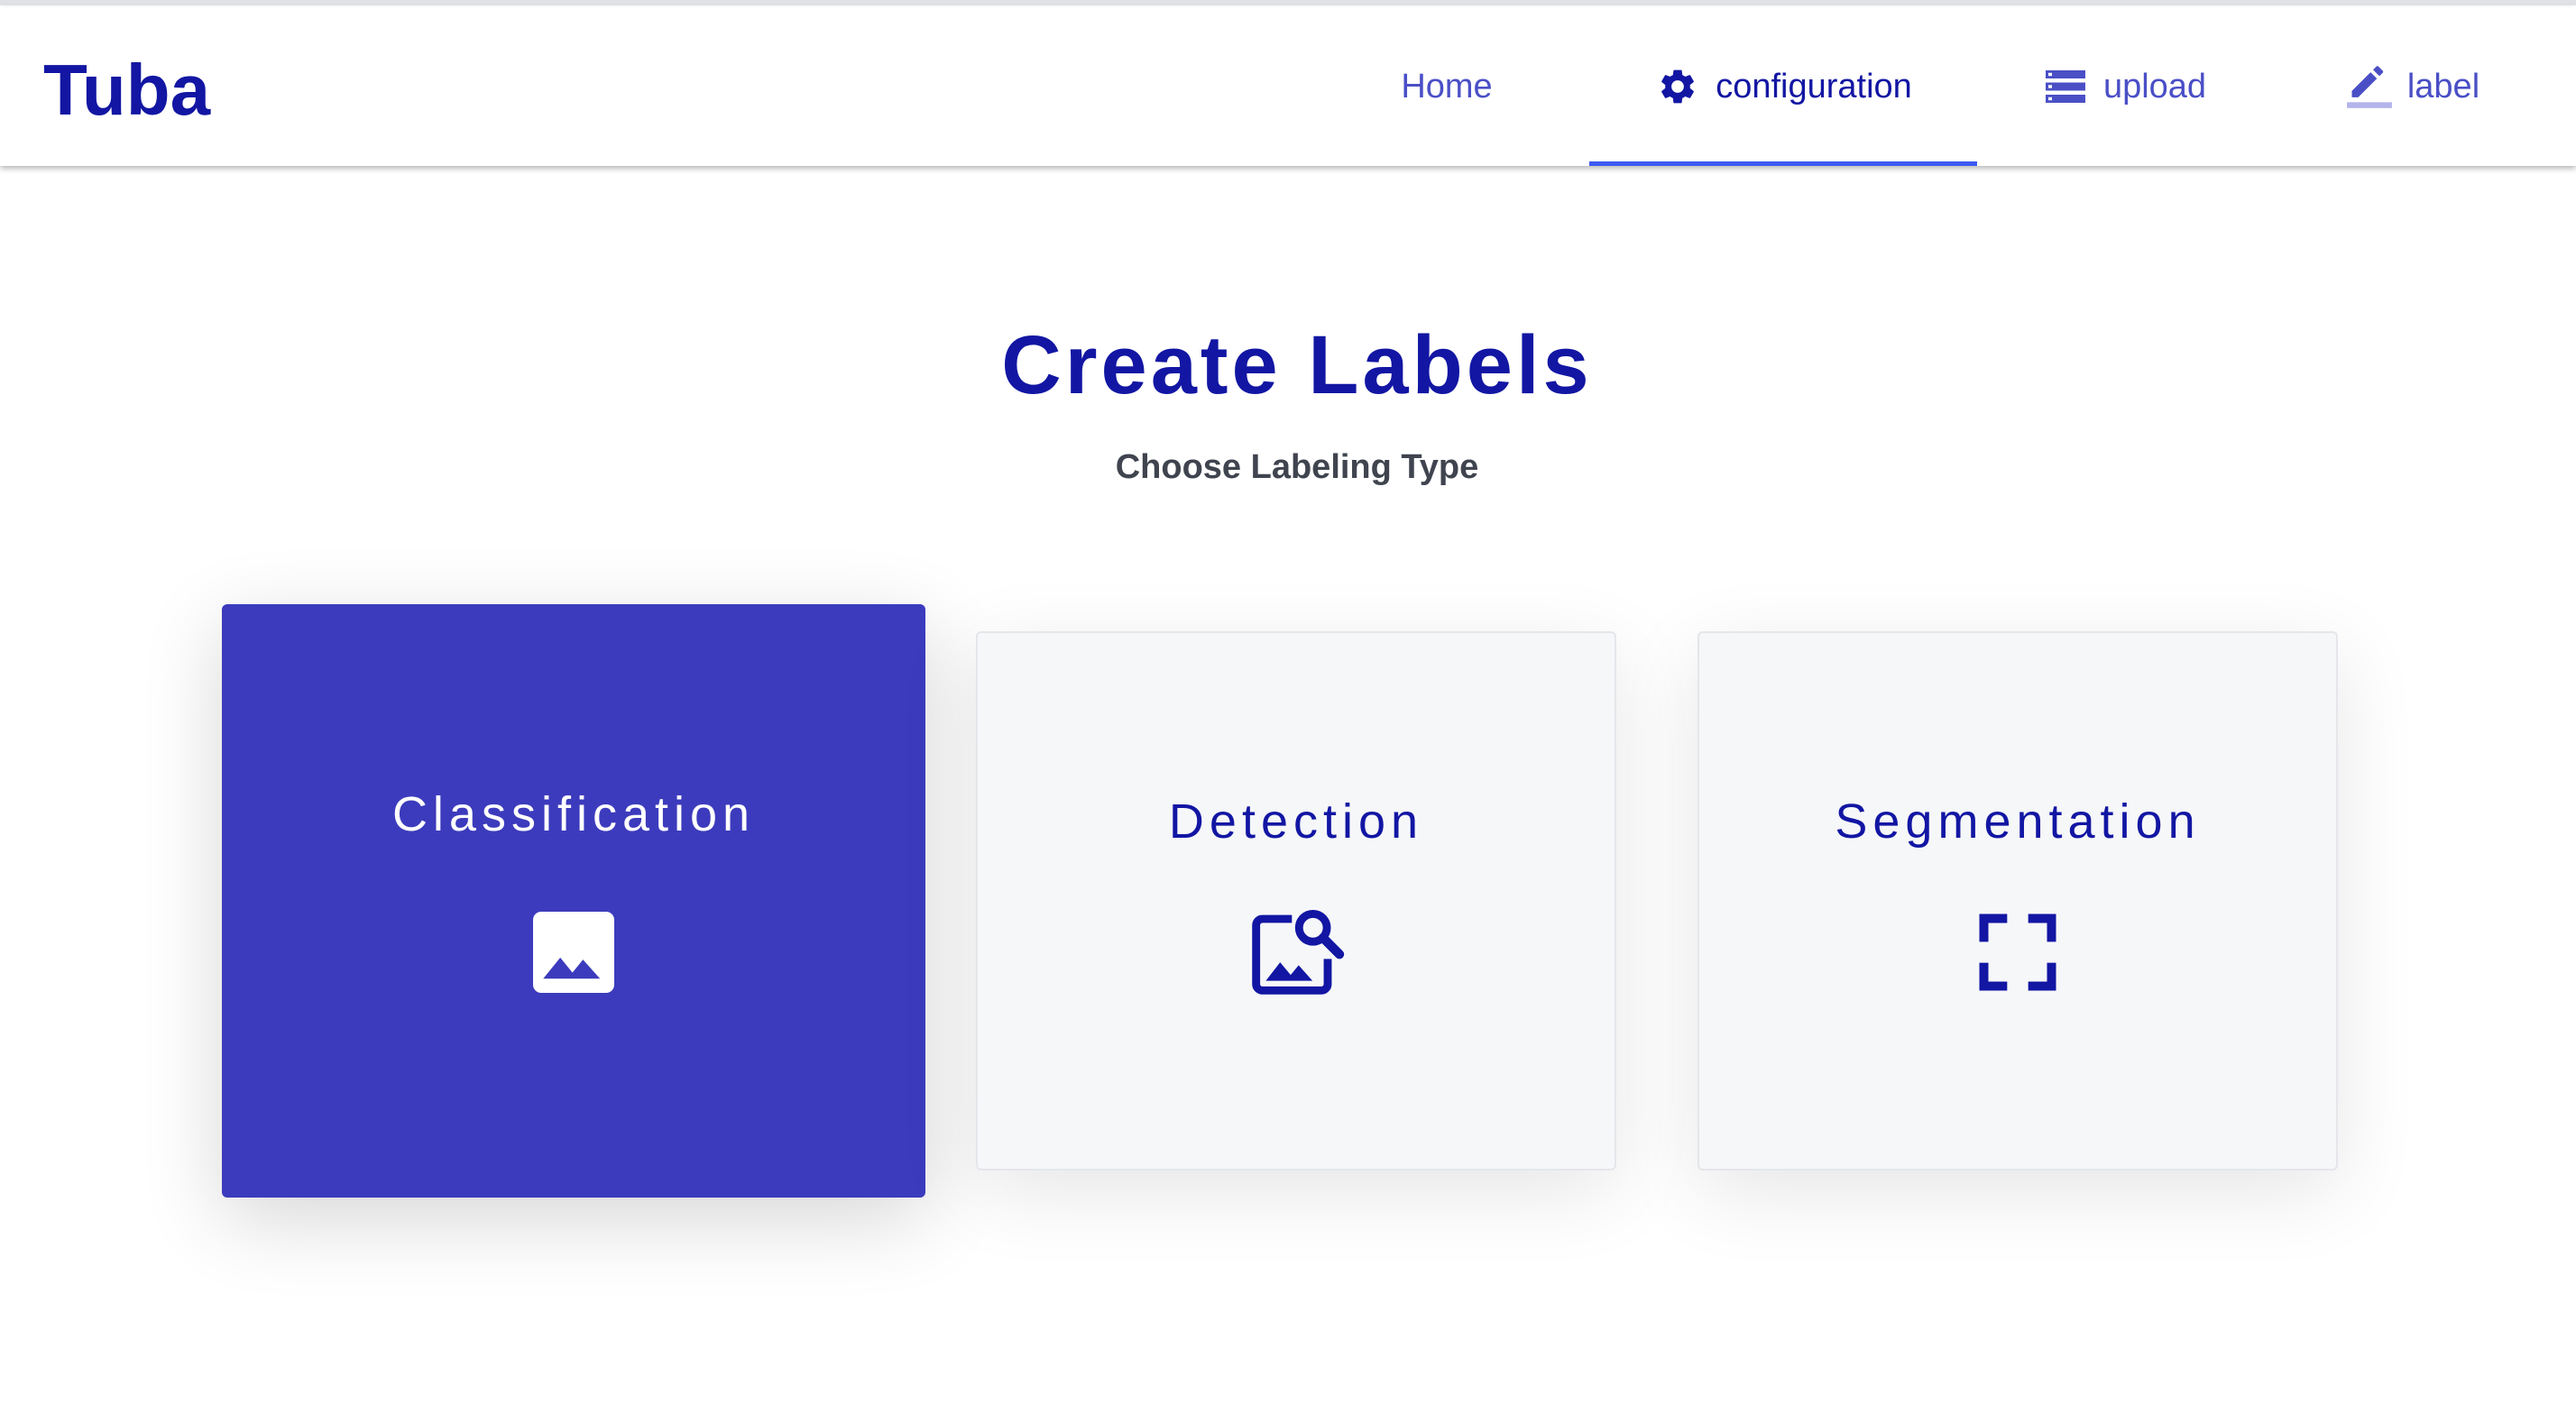  Describe the element at coordinates (573, 953) in the screenshot. I see `image-icon` at that location.